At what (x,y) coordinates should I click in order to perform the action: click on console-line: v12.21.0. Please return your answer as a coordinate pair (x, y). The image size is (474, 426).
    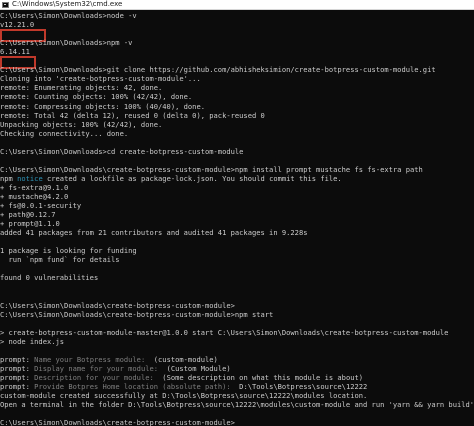
    Looking at the image, I should click on (17, 25).